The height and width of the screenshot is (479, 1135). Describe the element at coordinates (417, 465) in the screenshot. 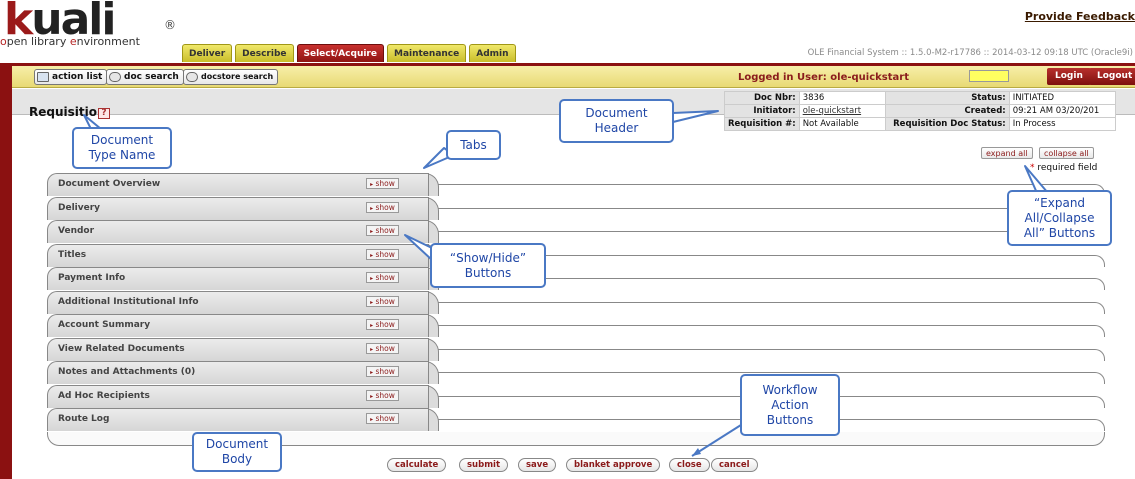

I see `calculate-button: calculate` at that location.